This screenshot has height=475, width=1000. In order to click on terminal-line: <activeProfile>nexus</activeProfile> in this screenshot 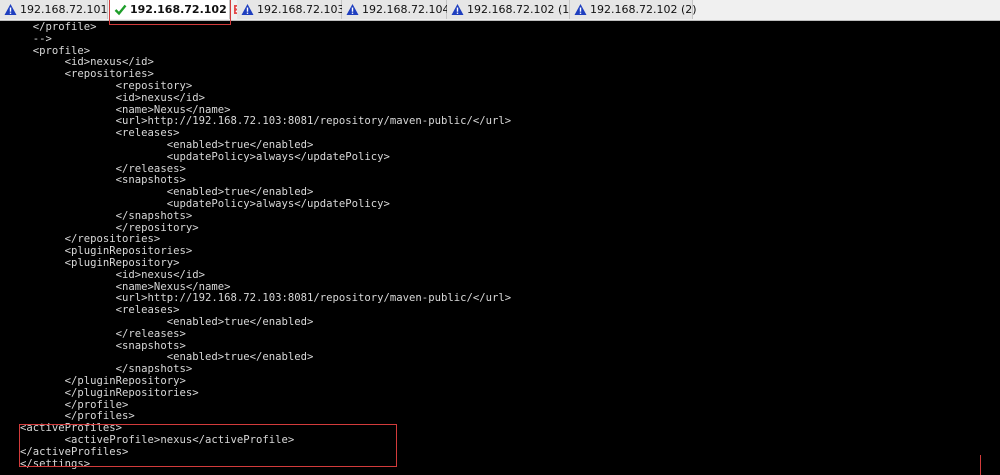, I will do `click(157, 440)`.